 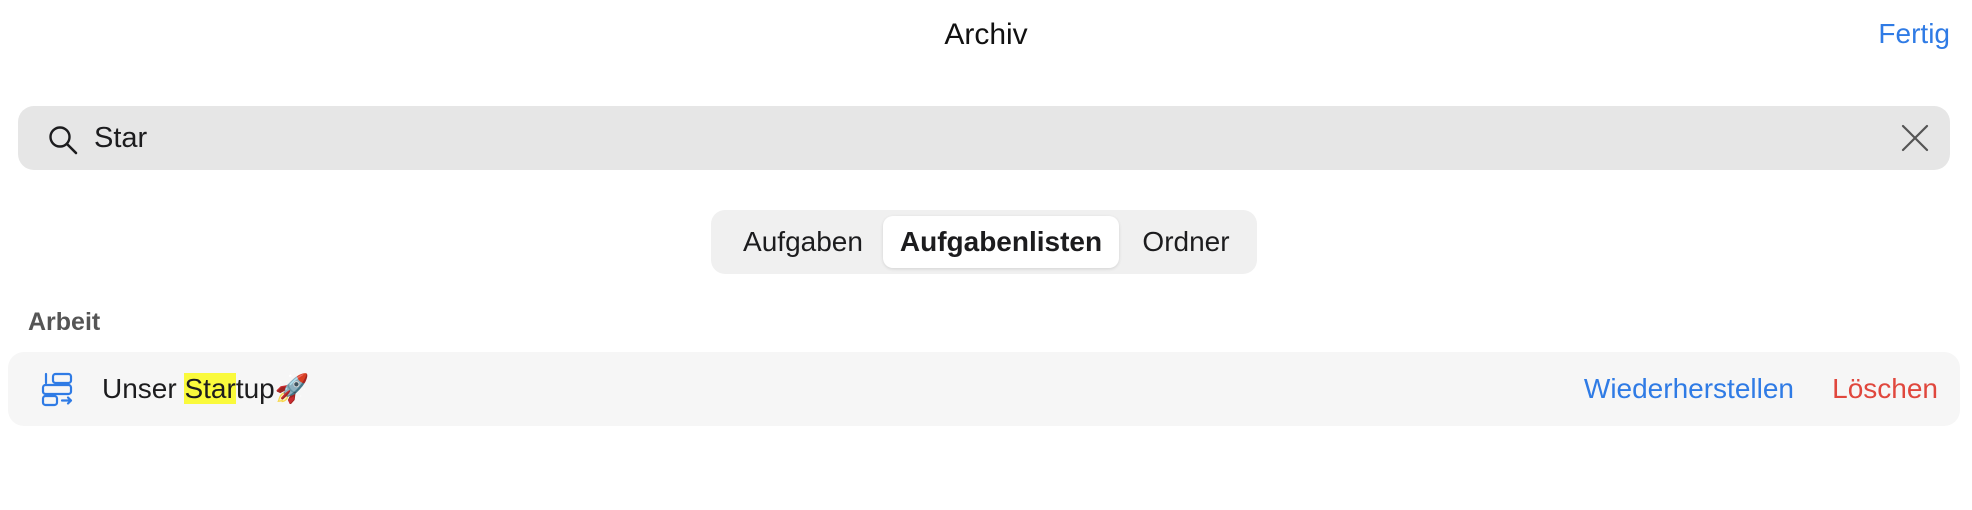 What do you see at coordinates (803, 242) in the screenshot?
I see `tab-aufgaben: Aufgaben` at bounding box center [803, 242].